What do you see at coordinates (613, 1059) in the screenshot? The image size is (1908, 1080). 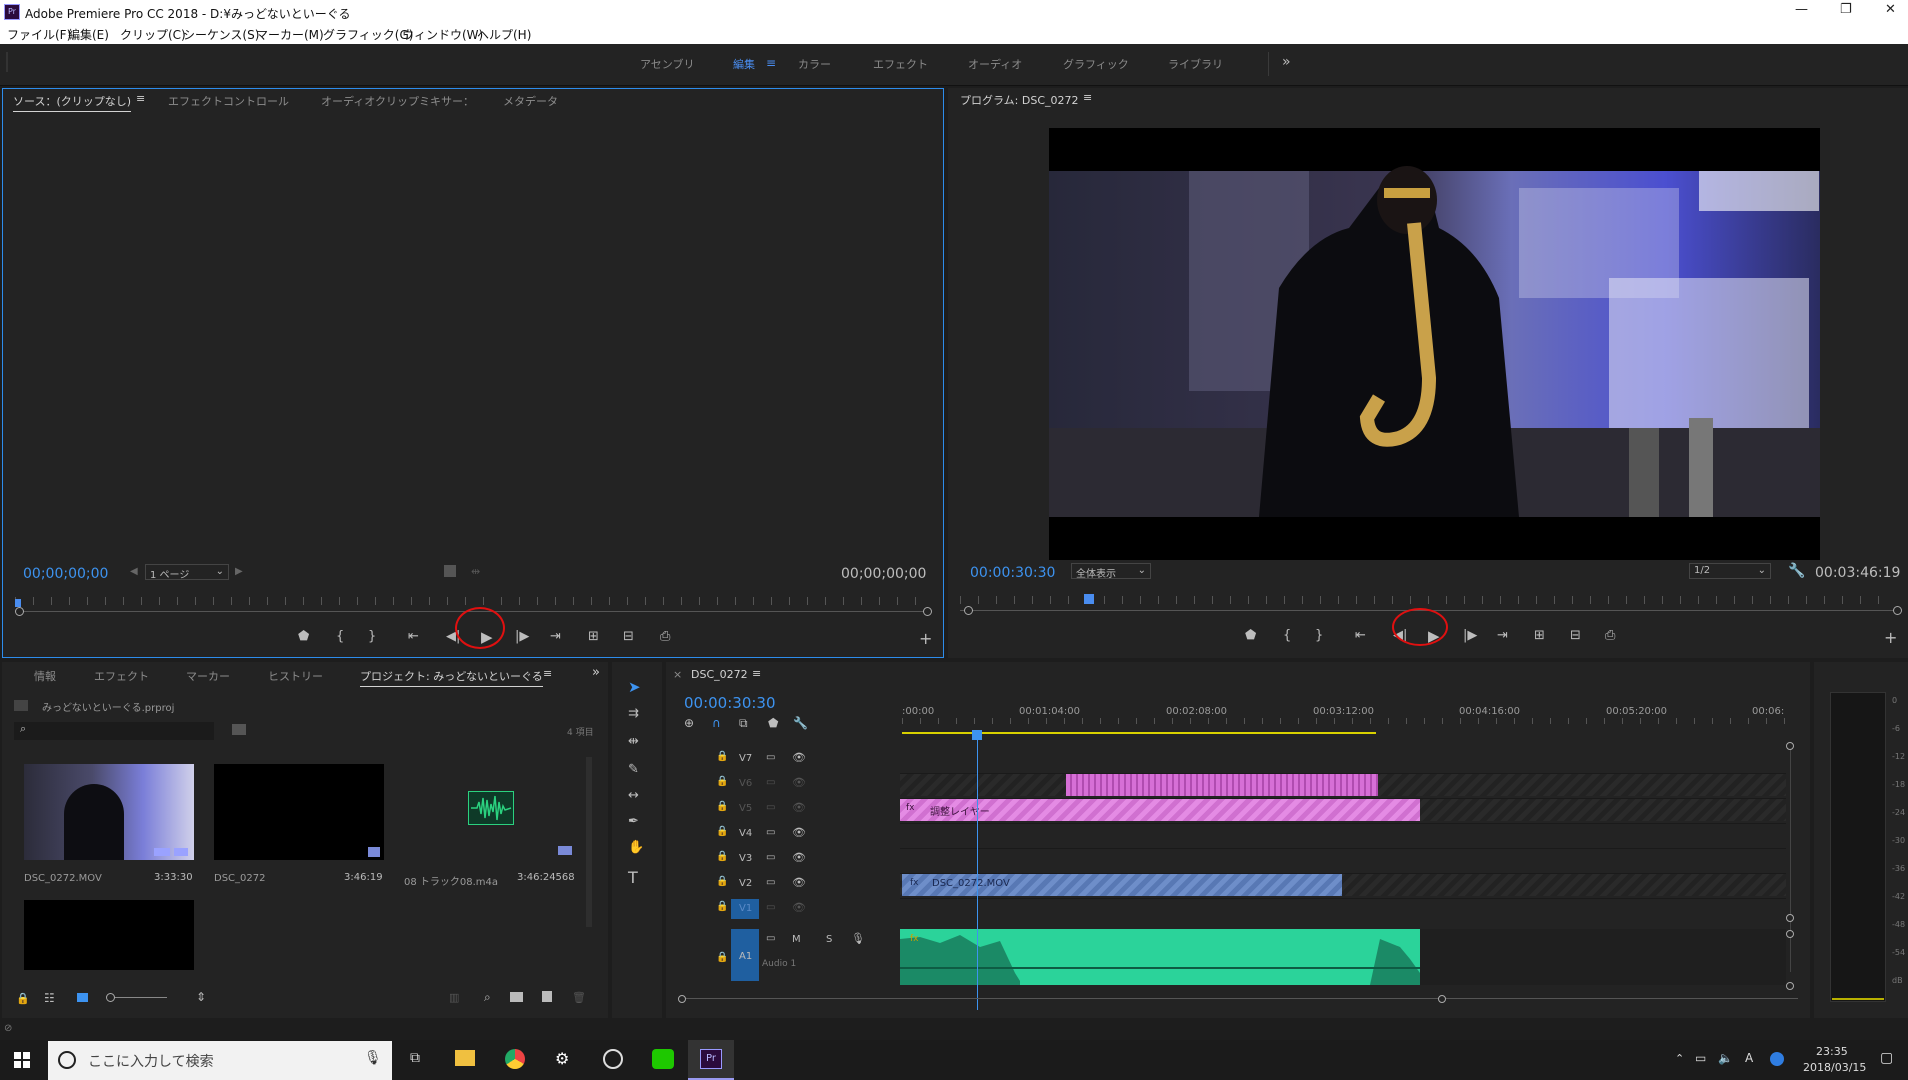 I see `obs-icon` at bounding box center [613, 1059].